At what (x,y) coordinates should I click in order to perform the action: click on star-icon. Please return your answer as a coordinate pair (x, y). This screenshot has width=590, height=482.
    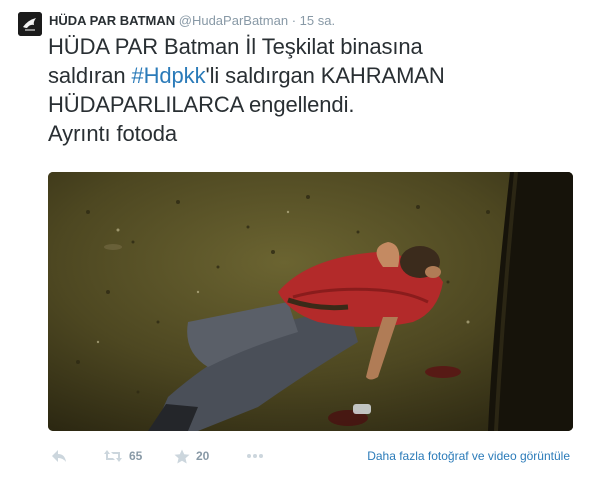
    Looking at the image, I should click on (182, 456).